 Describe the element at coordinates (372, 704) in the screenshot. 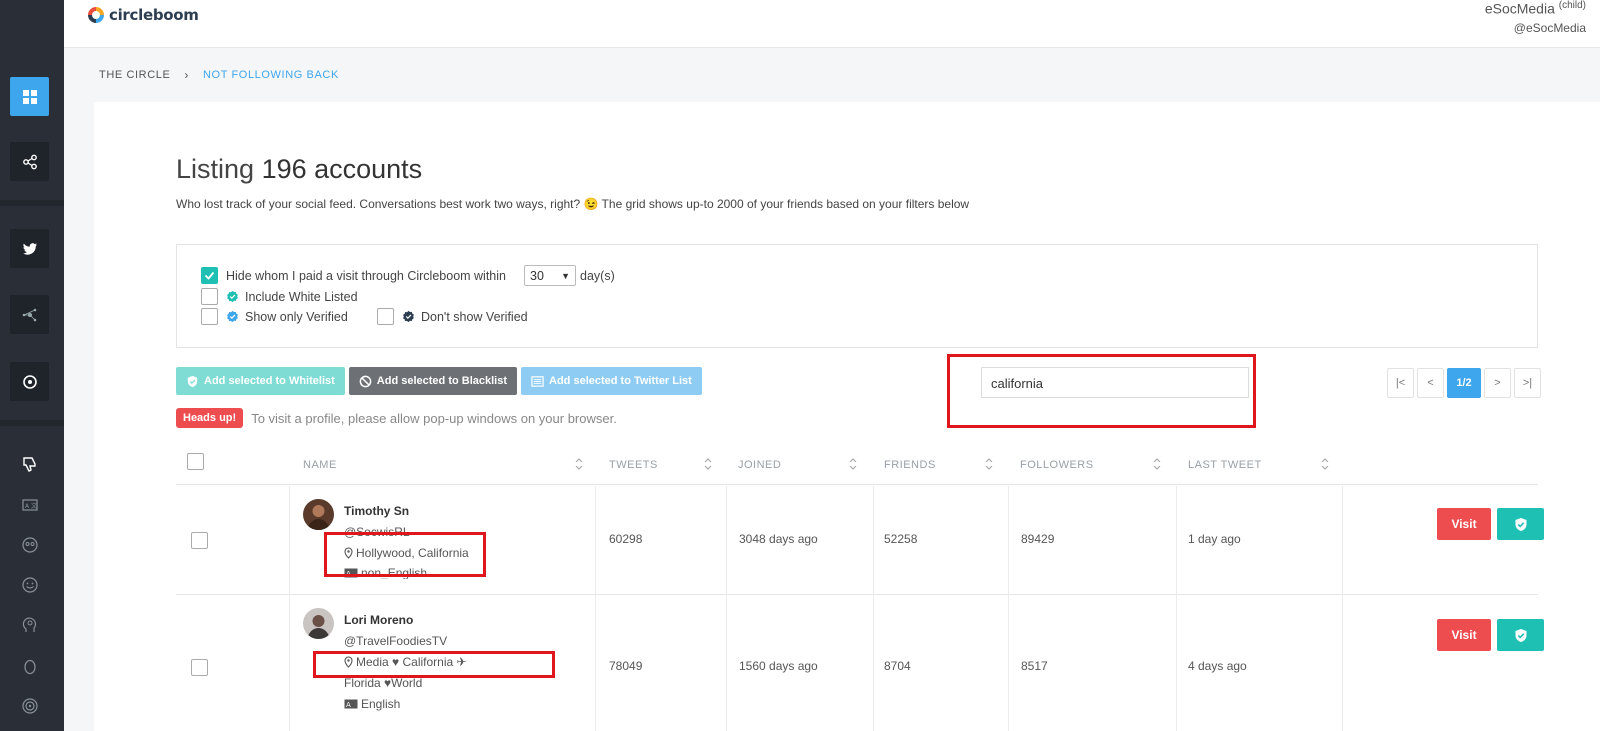

I see `row-language: A English` at that location.